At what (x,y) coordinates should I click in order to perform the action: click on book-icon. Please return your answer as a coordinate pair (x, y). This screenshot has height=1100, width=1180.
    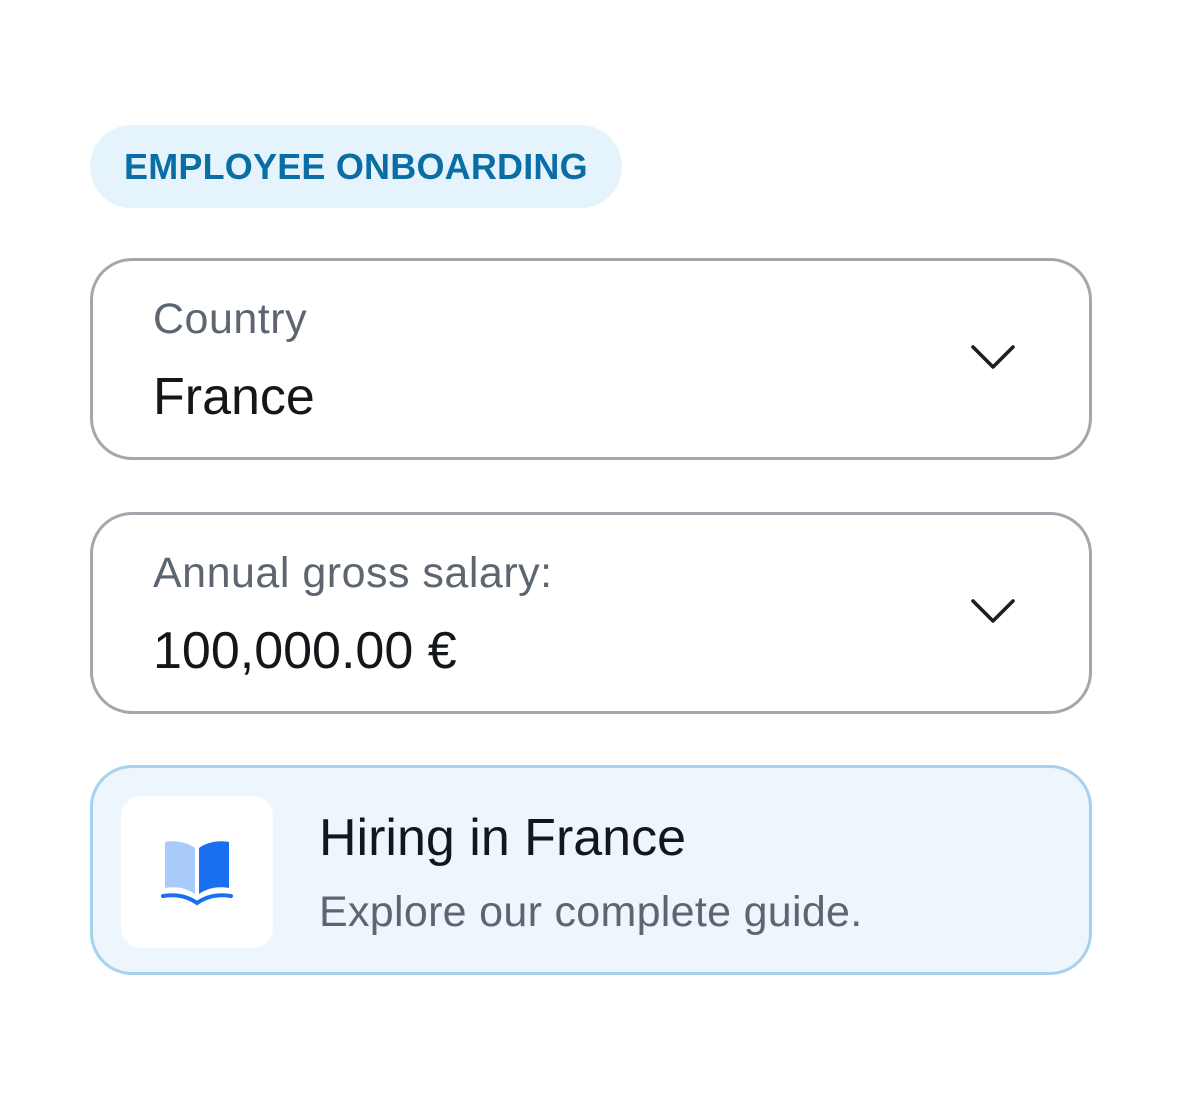
    Looking at the image, I should click on (197, 873).